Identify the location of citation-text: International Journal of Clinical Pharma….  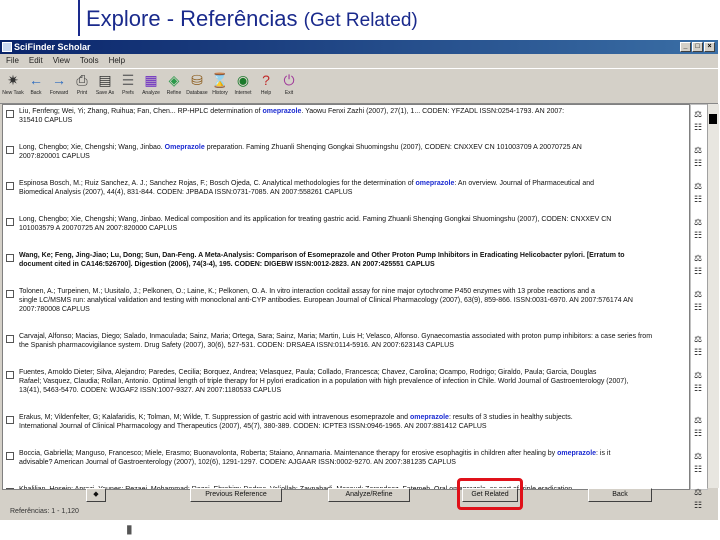
(253, 426).